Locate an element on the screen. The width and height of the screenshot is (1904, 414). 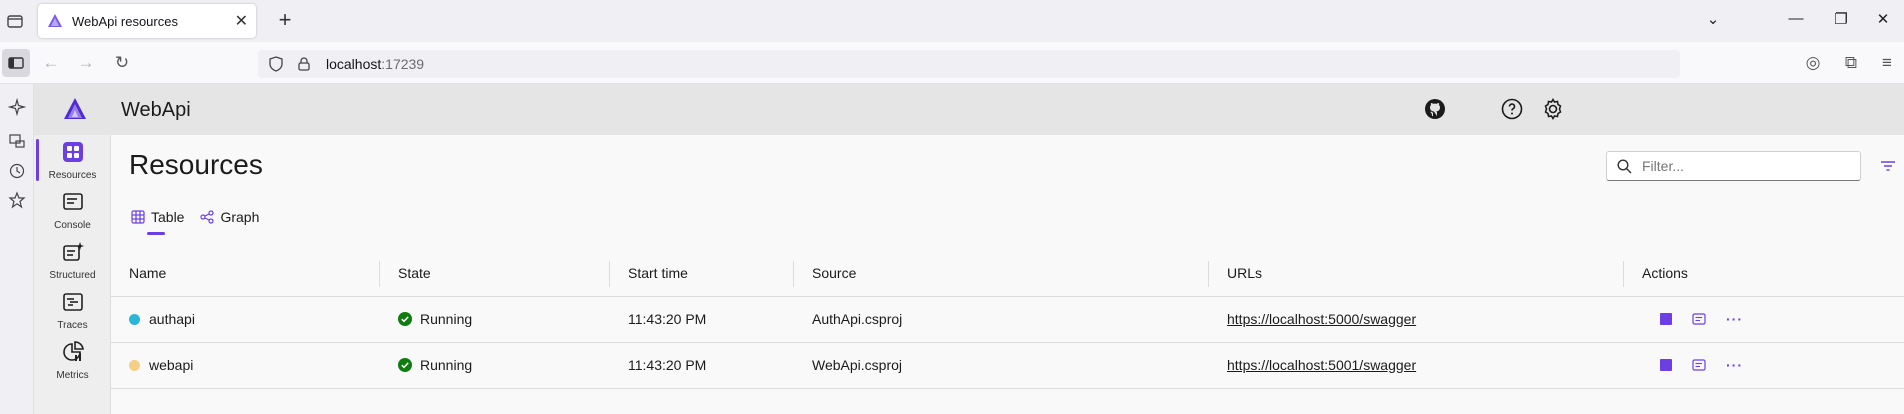
nav-item-structured: Structured is located at coordinates (72, 260).